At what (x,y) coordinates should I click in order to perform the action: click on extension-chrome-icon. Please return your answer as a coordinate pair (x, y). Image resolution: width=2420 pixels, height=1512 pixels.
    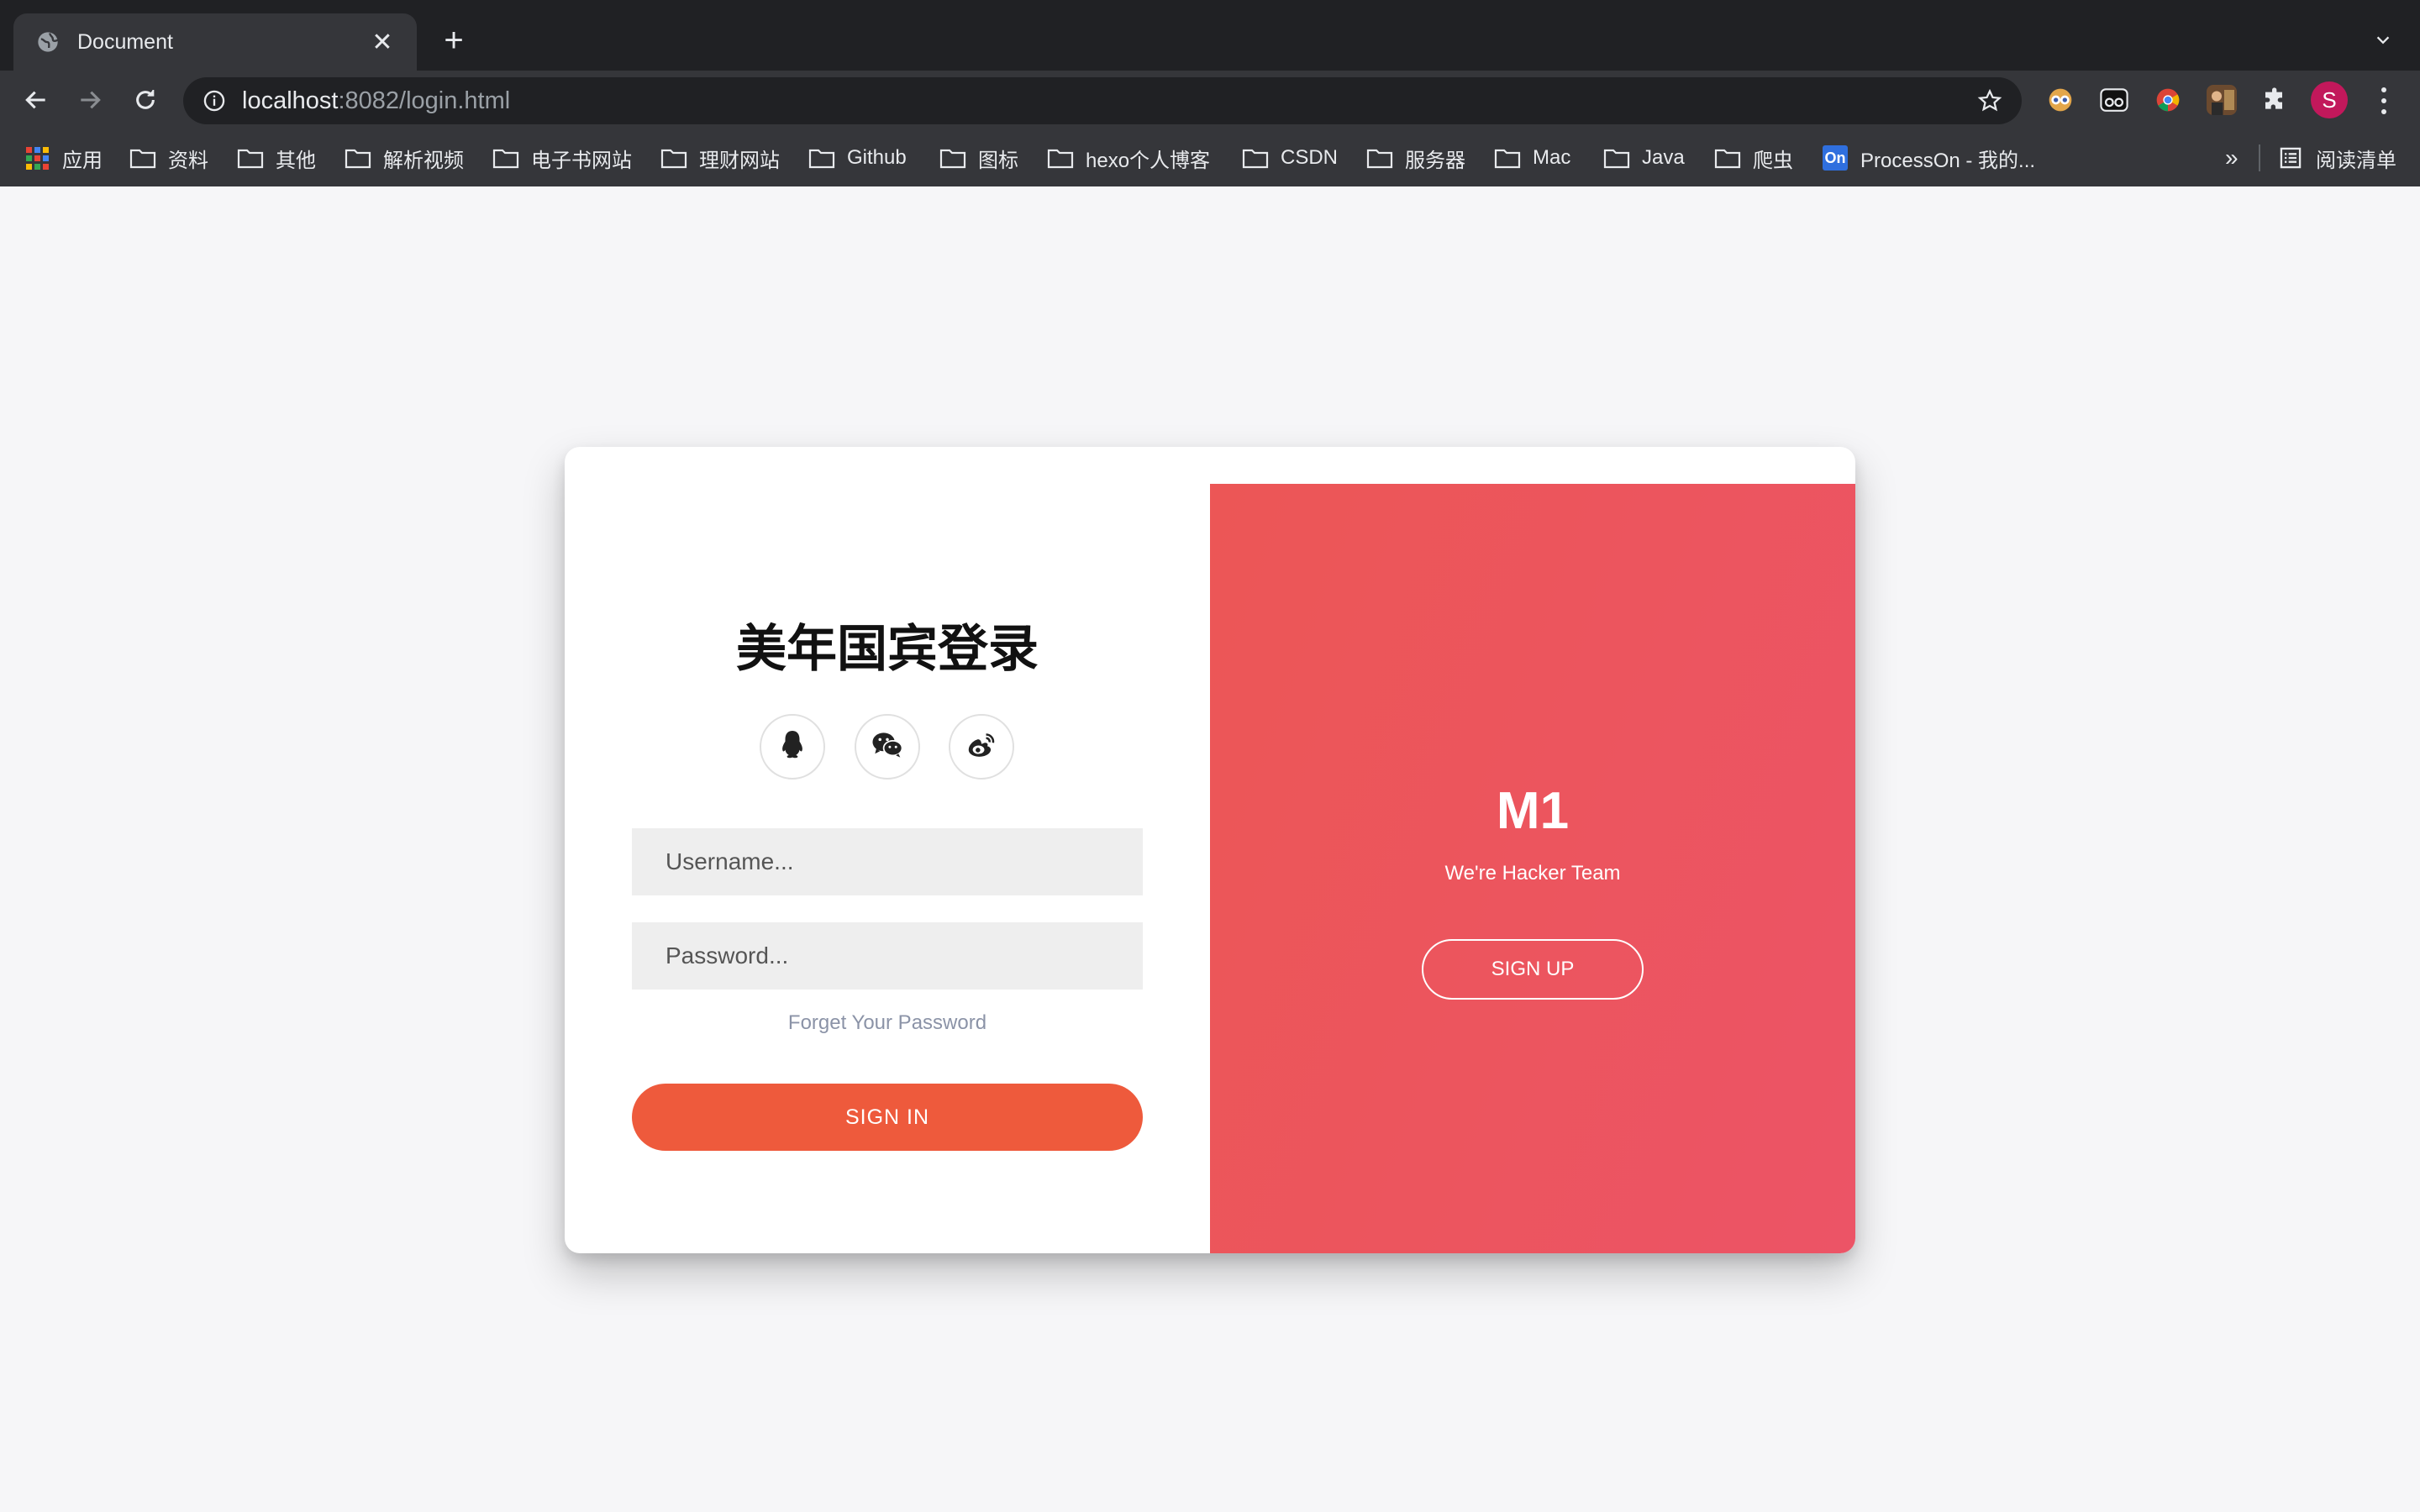
    Looking at the image, I should click on (2168, 100).